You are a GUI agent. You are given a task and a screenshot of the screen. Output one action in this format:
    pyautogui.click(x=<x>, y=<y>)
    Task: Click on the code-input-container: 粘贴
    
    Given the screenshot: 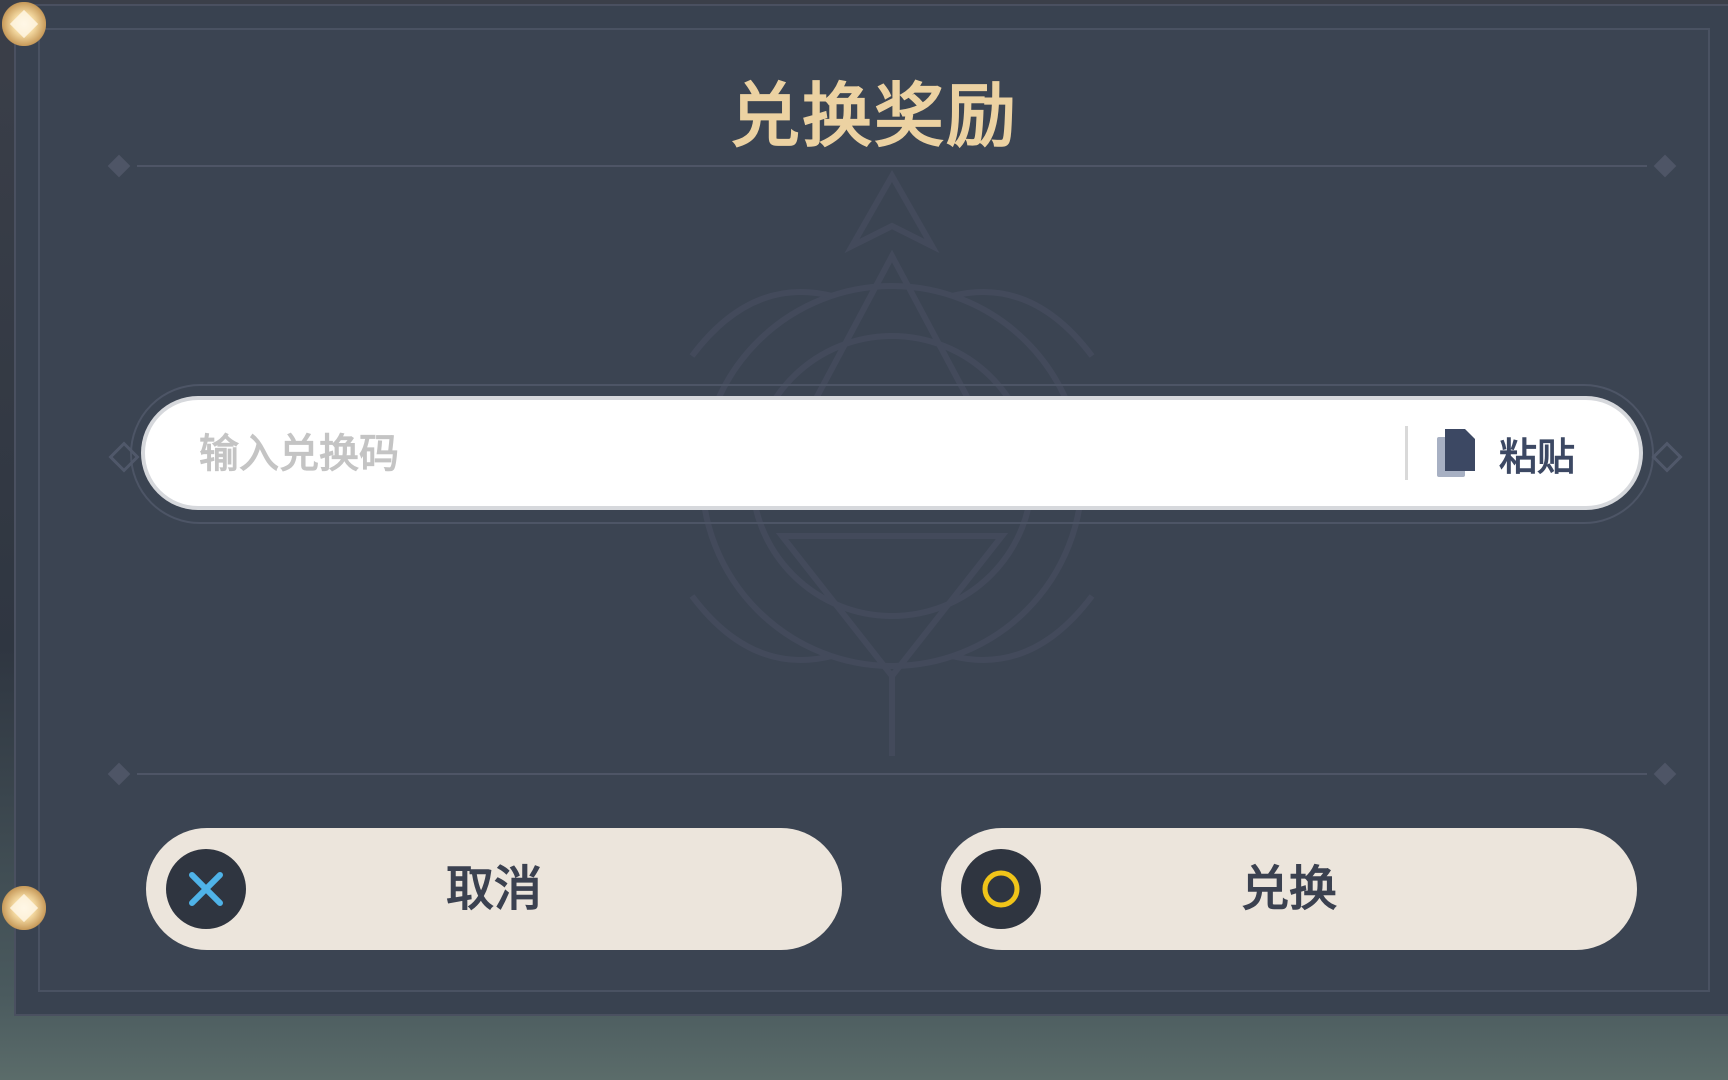 What is the action you would take?
    pyautogui.click(x=892, y=454)
    